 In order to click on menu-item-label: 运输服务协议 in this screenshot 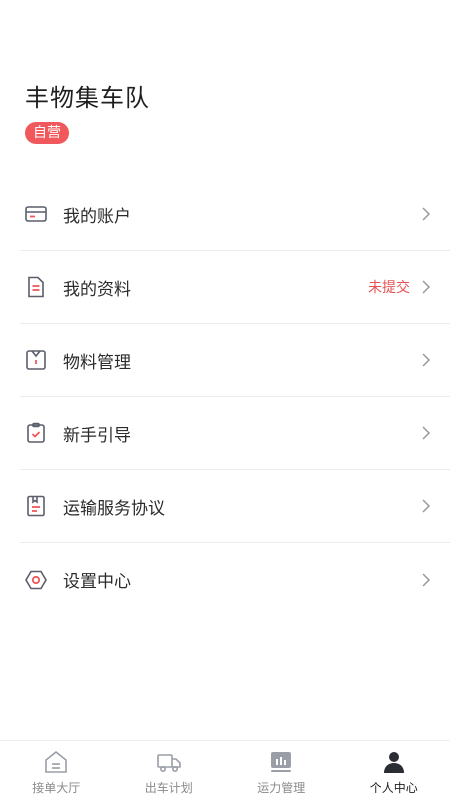, I will do `click(114, 508)`.